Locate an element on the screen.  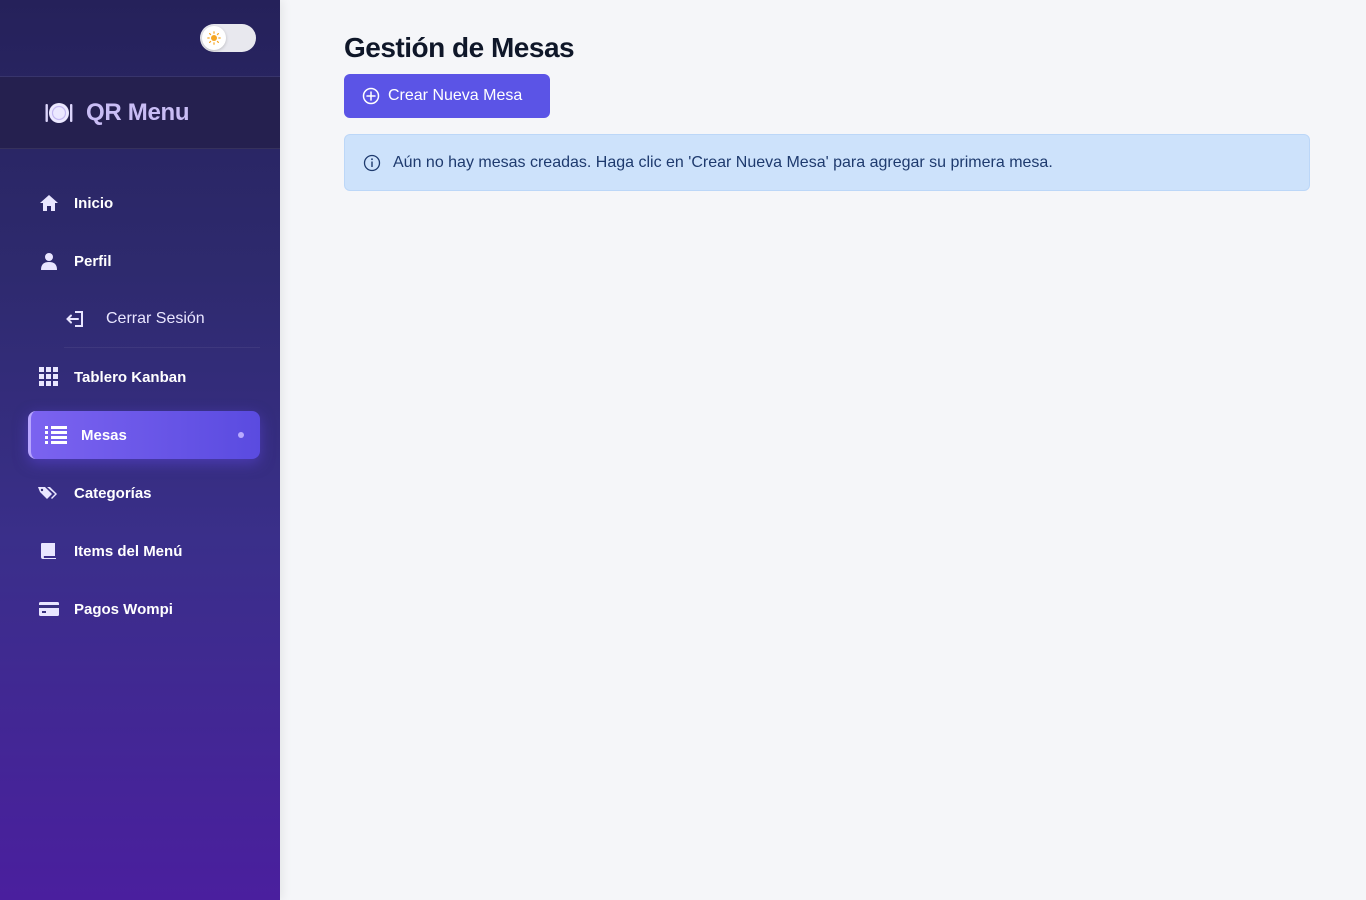
sidebar-item-label: Inicio is located at coordinates (94, 203).